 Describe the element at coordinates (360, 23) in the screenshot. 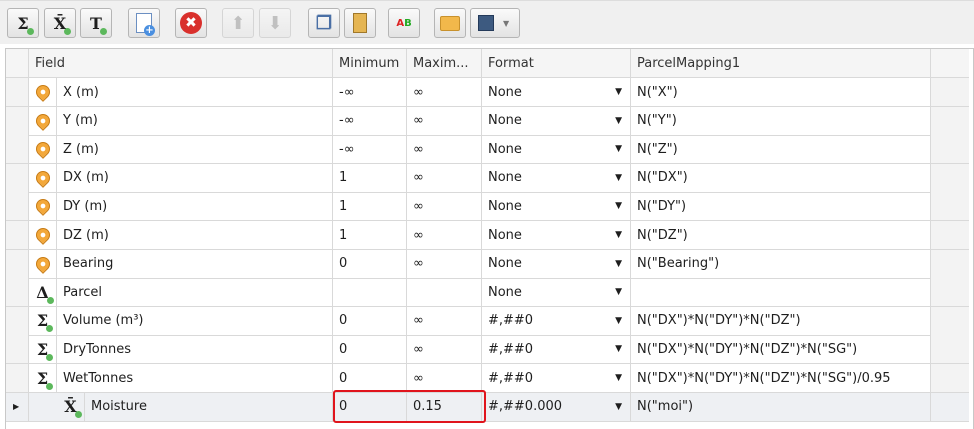

I see `paste-button` at that location.